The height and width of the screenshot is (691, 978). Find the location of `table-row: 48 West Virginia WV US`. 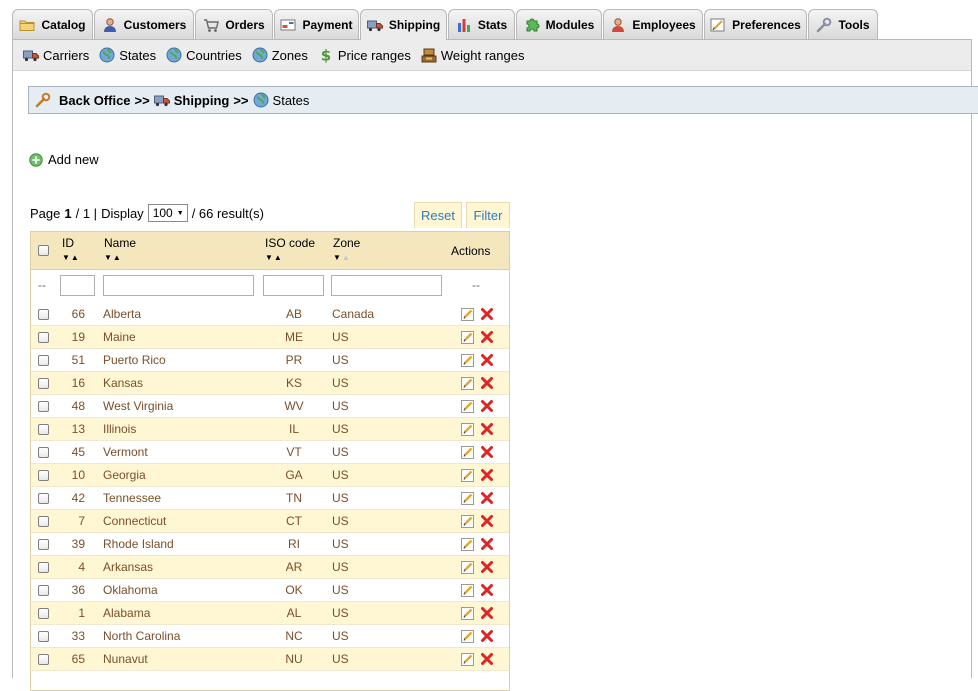

table-row: 48 West Virginia WV US is located at coordinates (270, 406).